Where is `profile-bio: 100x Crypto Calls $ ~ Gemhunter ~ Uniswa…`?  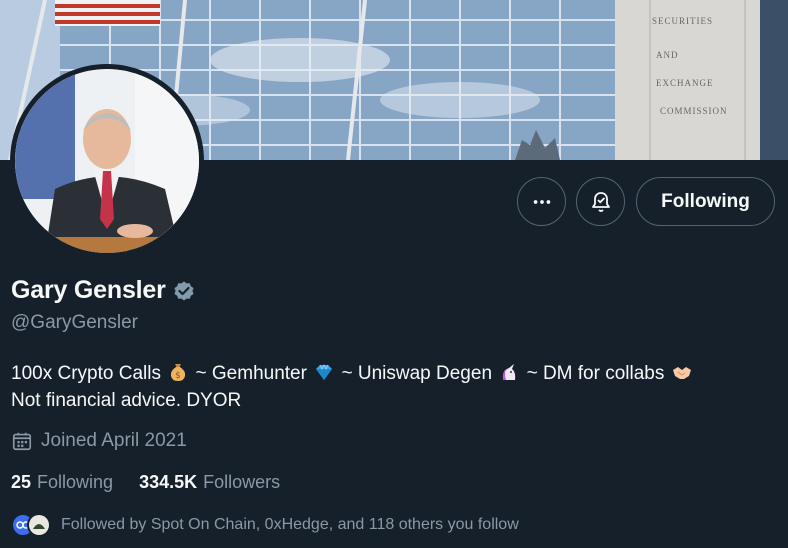 profile-bio: 100x Crypto Calls $ ~ Gemhunter ~ Uniswa… is located at coordinates (396, 387).